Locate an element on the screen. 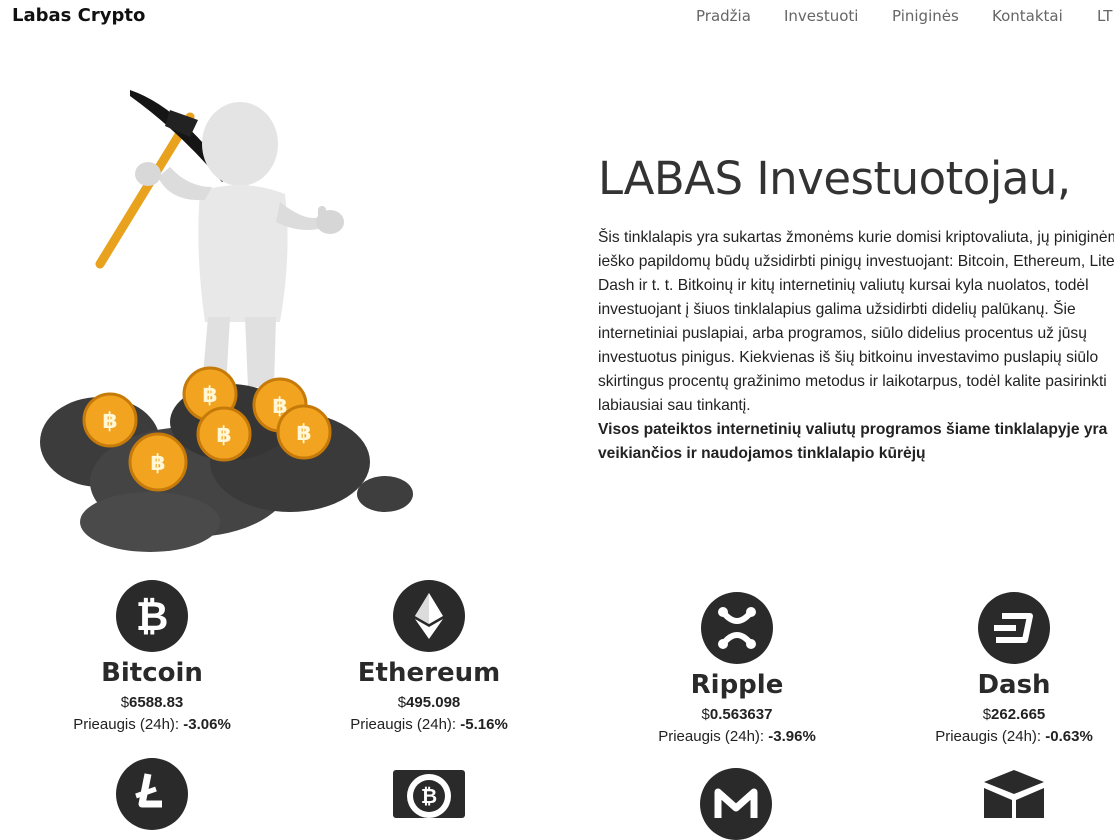 This screenshot has height=840, width=1114. nav-link-pradzia: Pradžia is located at coordinates (723, 16).